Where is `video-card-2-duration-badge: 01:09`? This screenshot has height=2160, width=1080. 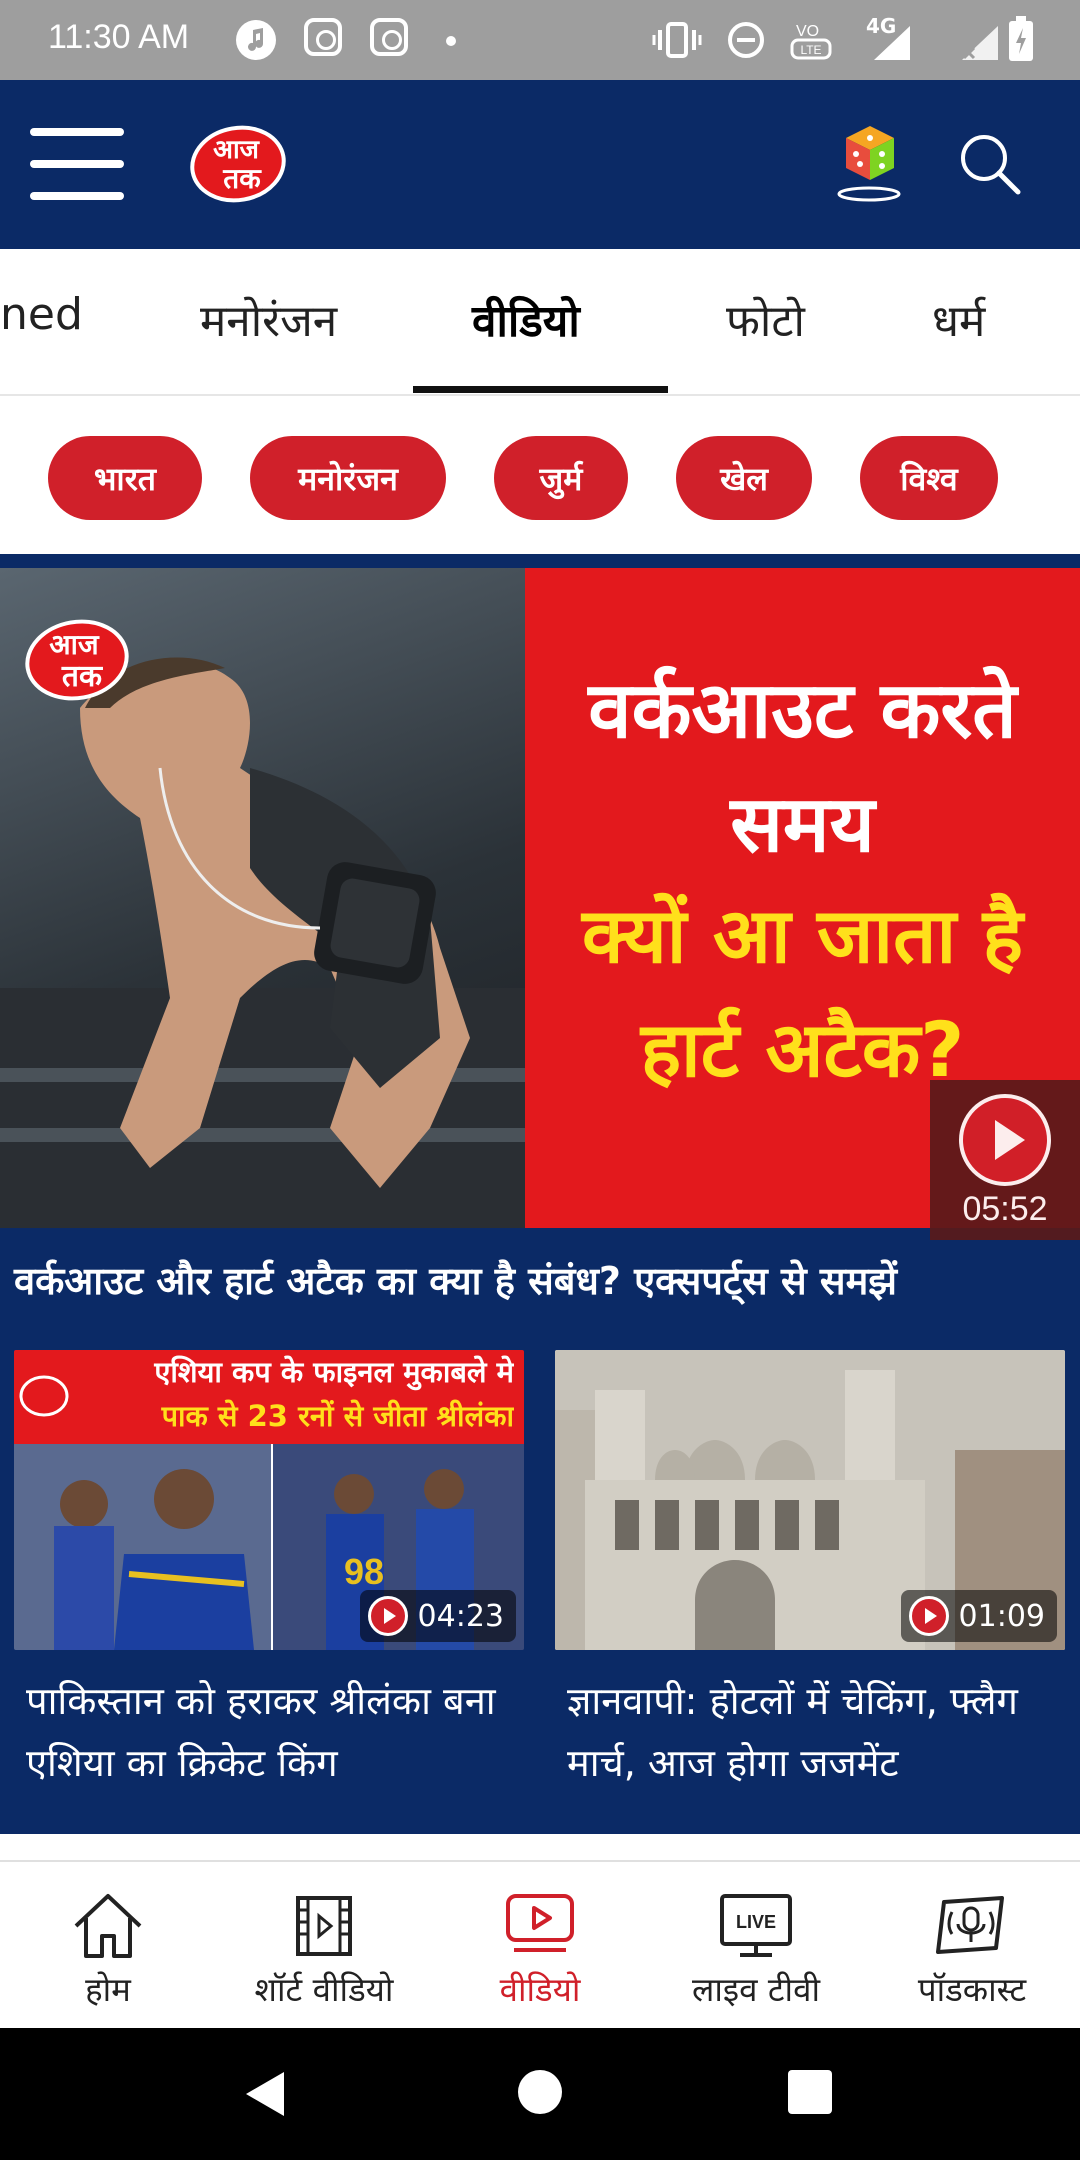
video-card-2-duration-badge: 01:09 is located at coordinates (978, 1616).